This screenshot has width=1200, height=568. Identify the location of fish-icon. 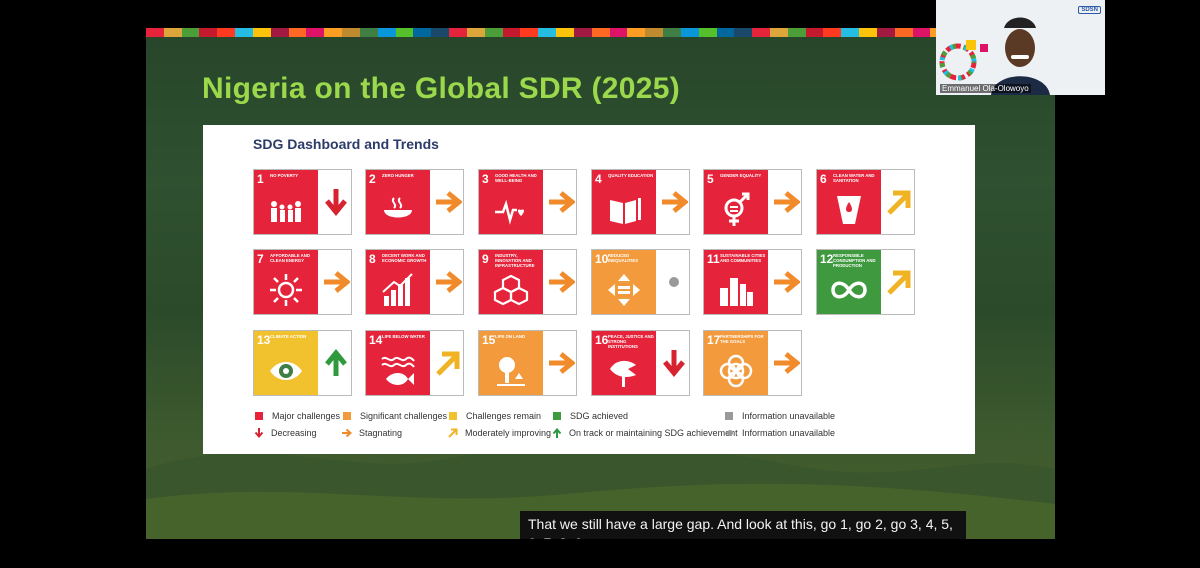
(398, 370).